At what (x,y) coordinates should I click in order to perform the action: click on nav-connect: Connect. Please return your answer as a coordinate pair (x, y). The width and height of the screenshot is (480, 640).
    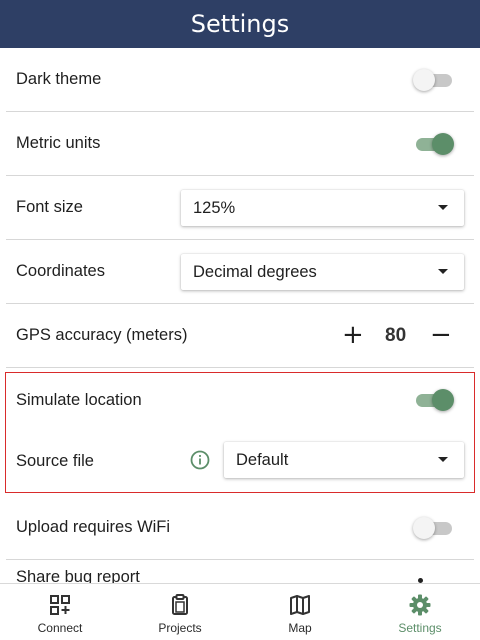
    Looking at the image, I should click on (60, 612).